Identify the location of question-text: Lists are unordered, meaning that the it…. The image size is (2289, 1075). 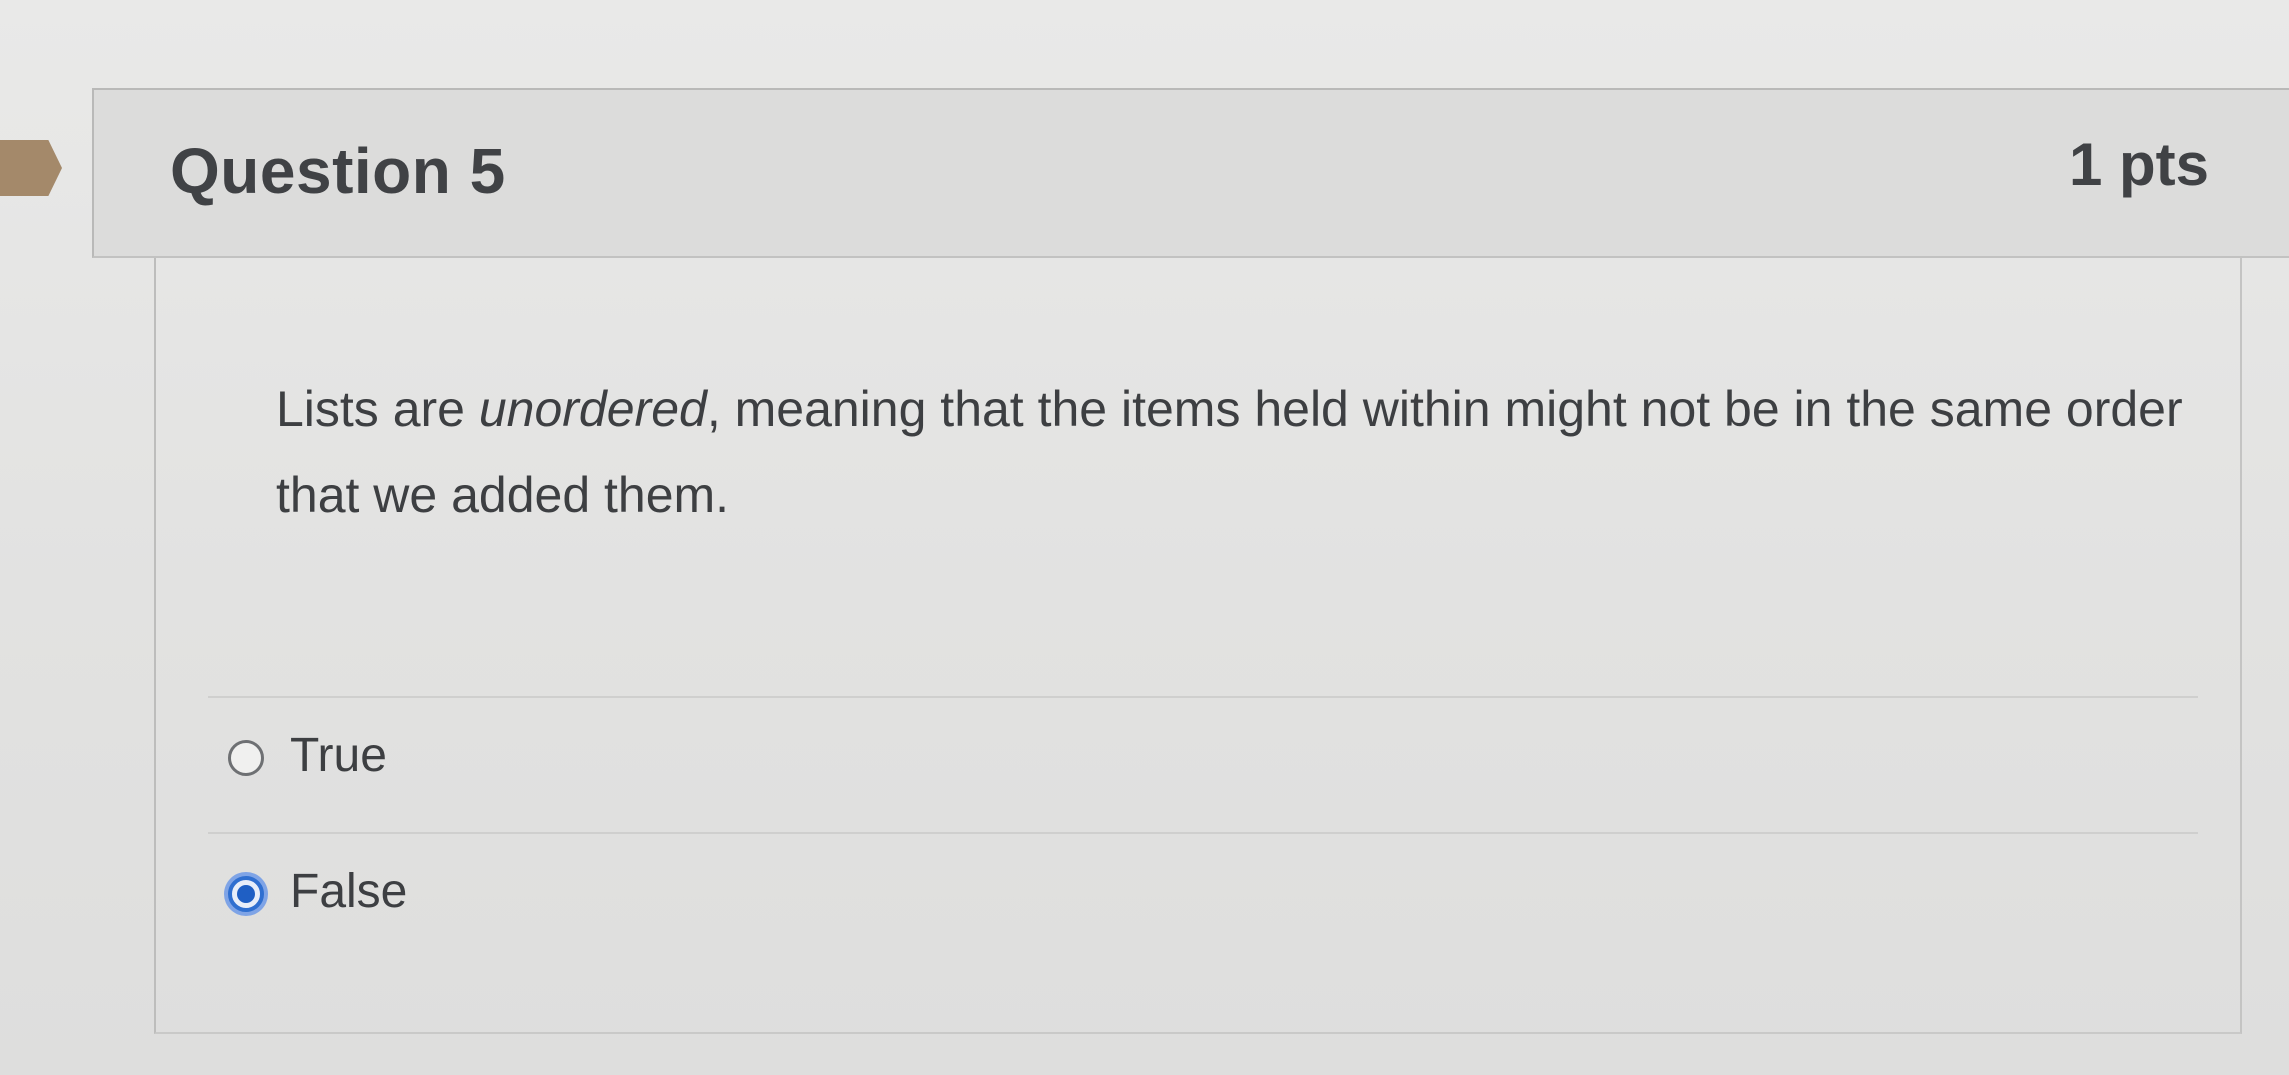
(1236, 452).